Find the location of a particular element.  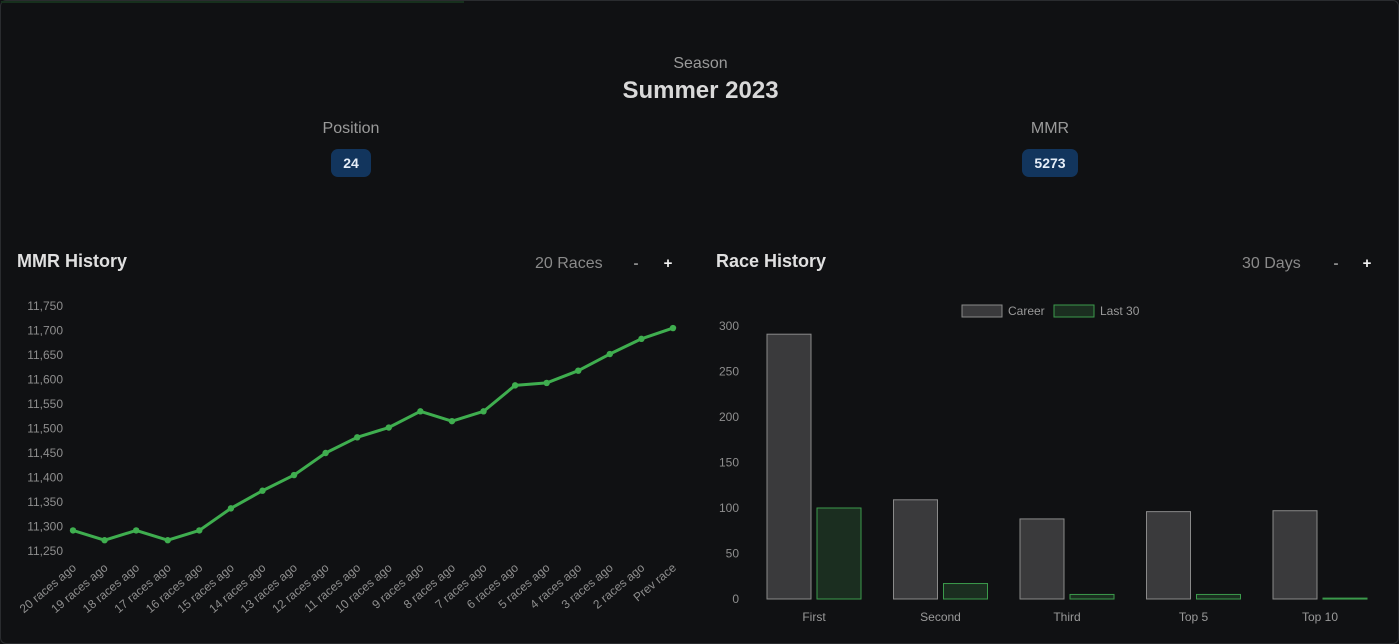

legend-swatch-career is located at coordinates (982, 311).